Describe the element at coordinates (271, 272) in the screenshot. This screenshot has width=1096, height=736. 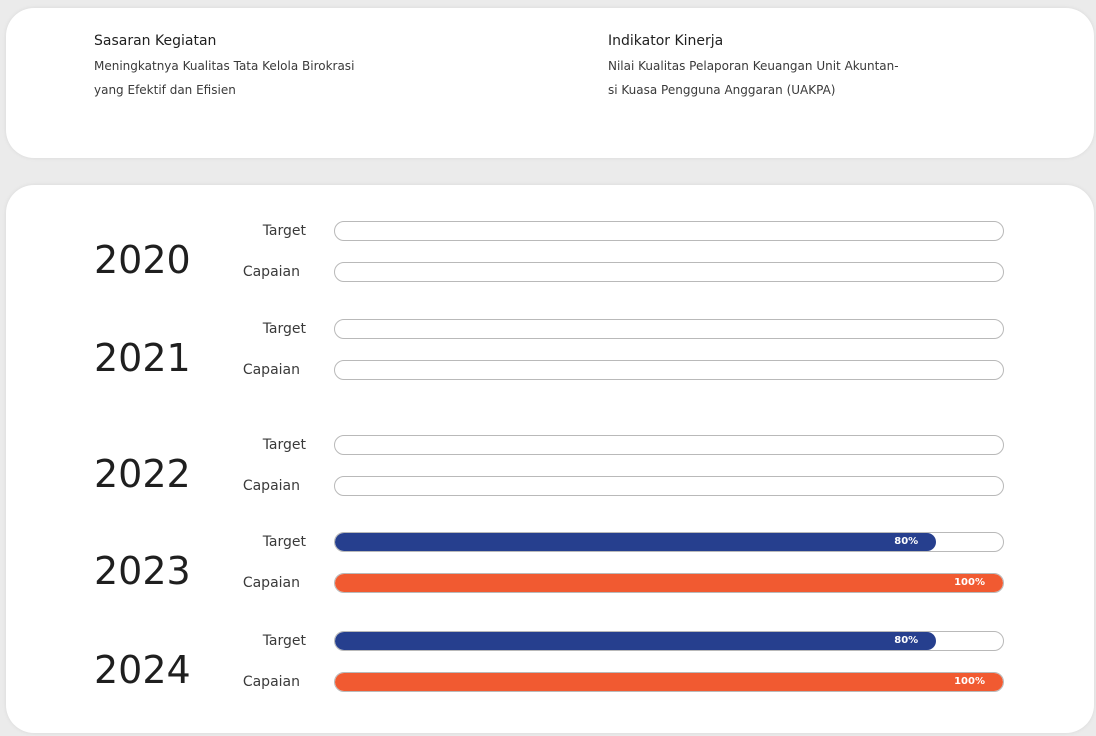
I see `capaian-label-2020: Capaian` at that location.